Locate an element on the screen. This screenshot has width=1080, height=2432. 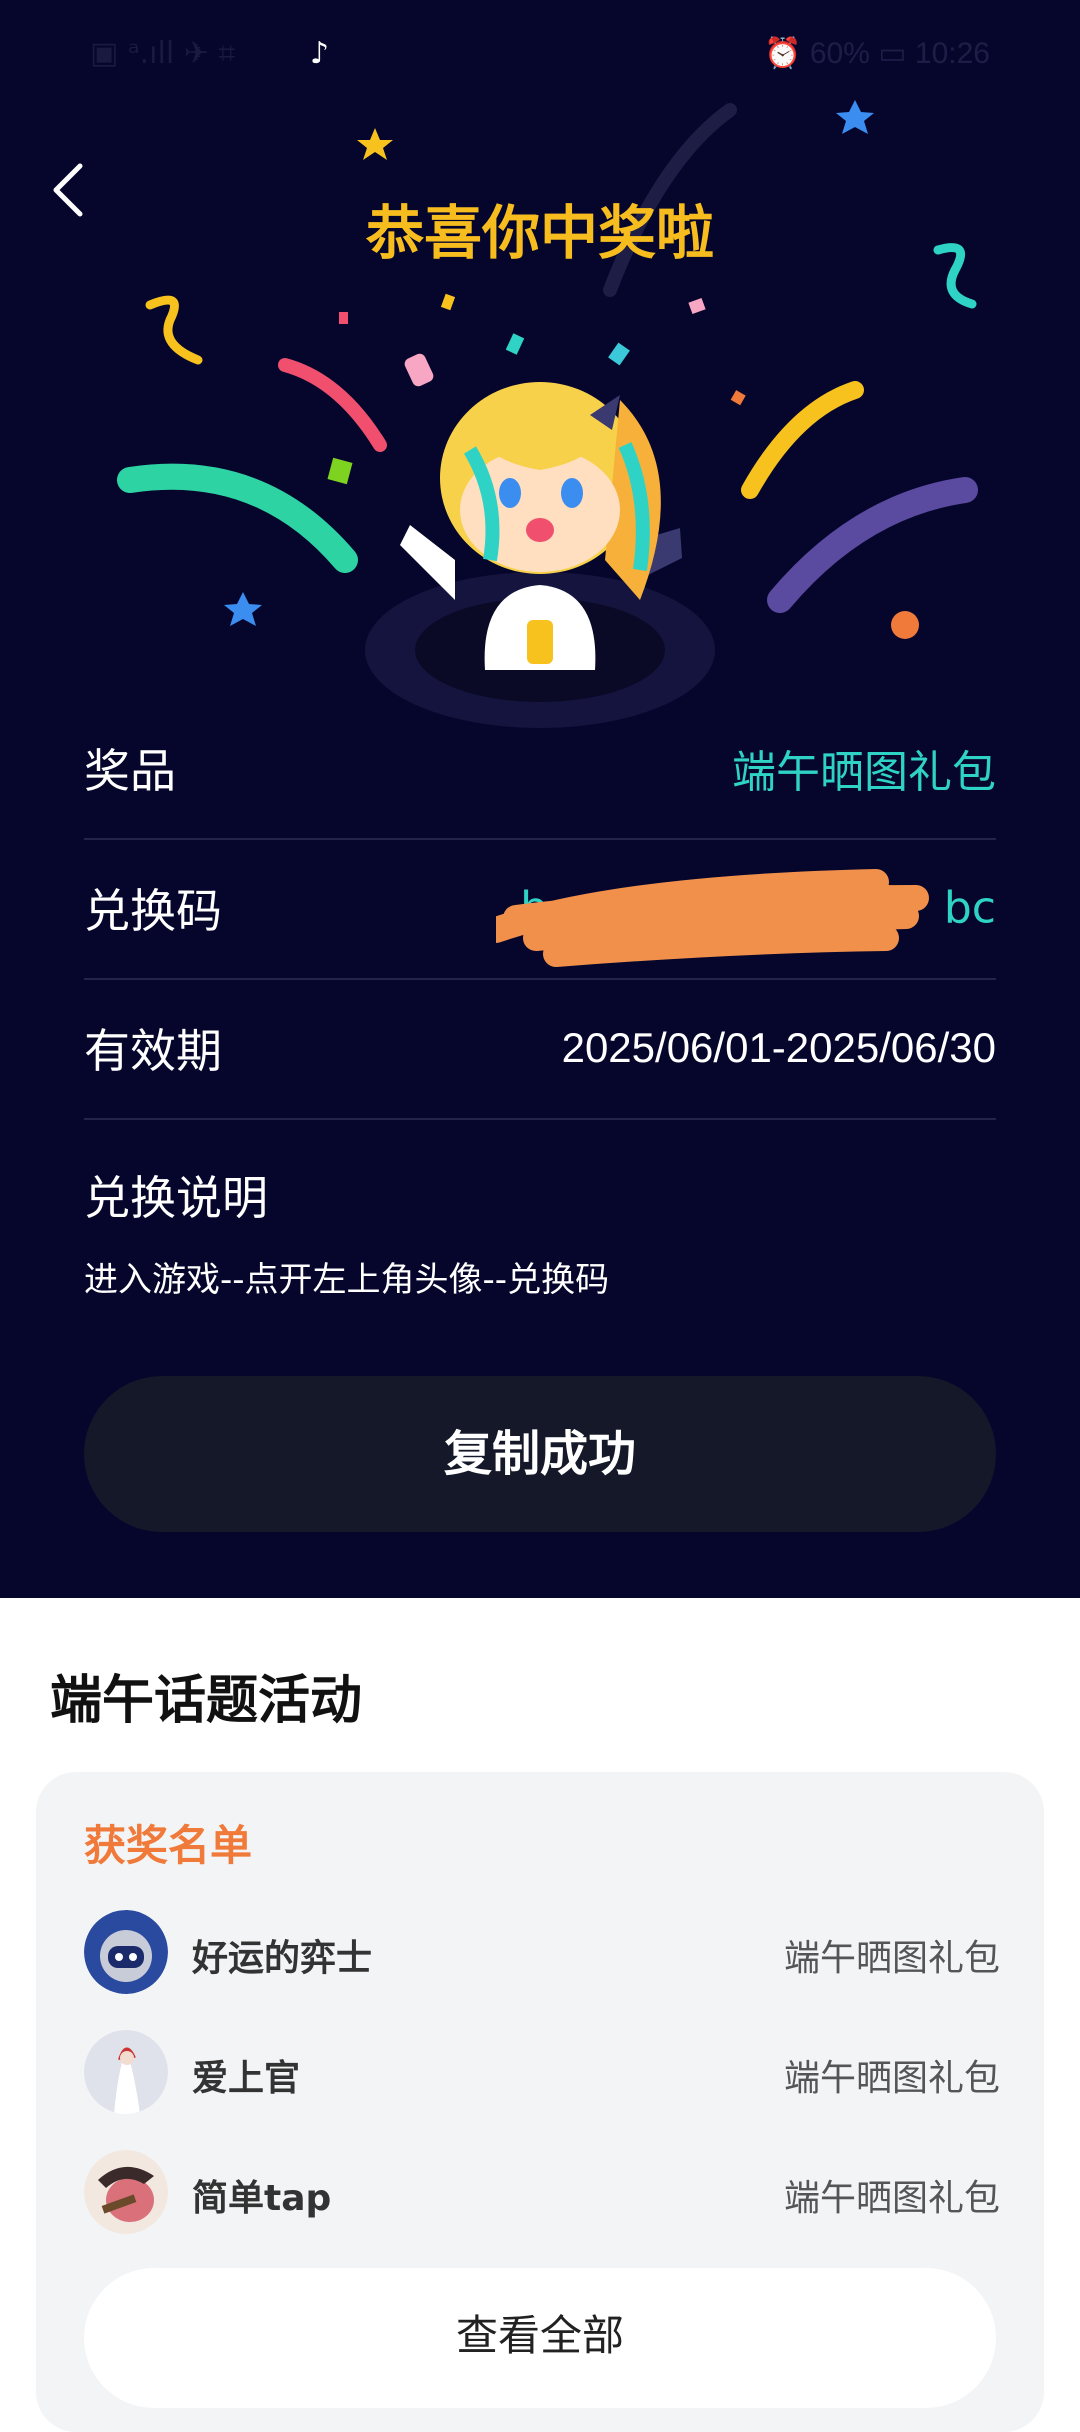
code-value-end: bc is located at coordinates (969, 908).